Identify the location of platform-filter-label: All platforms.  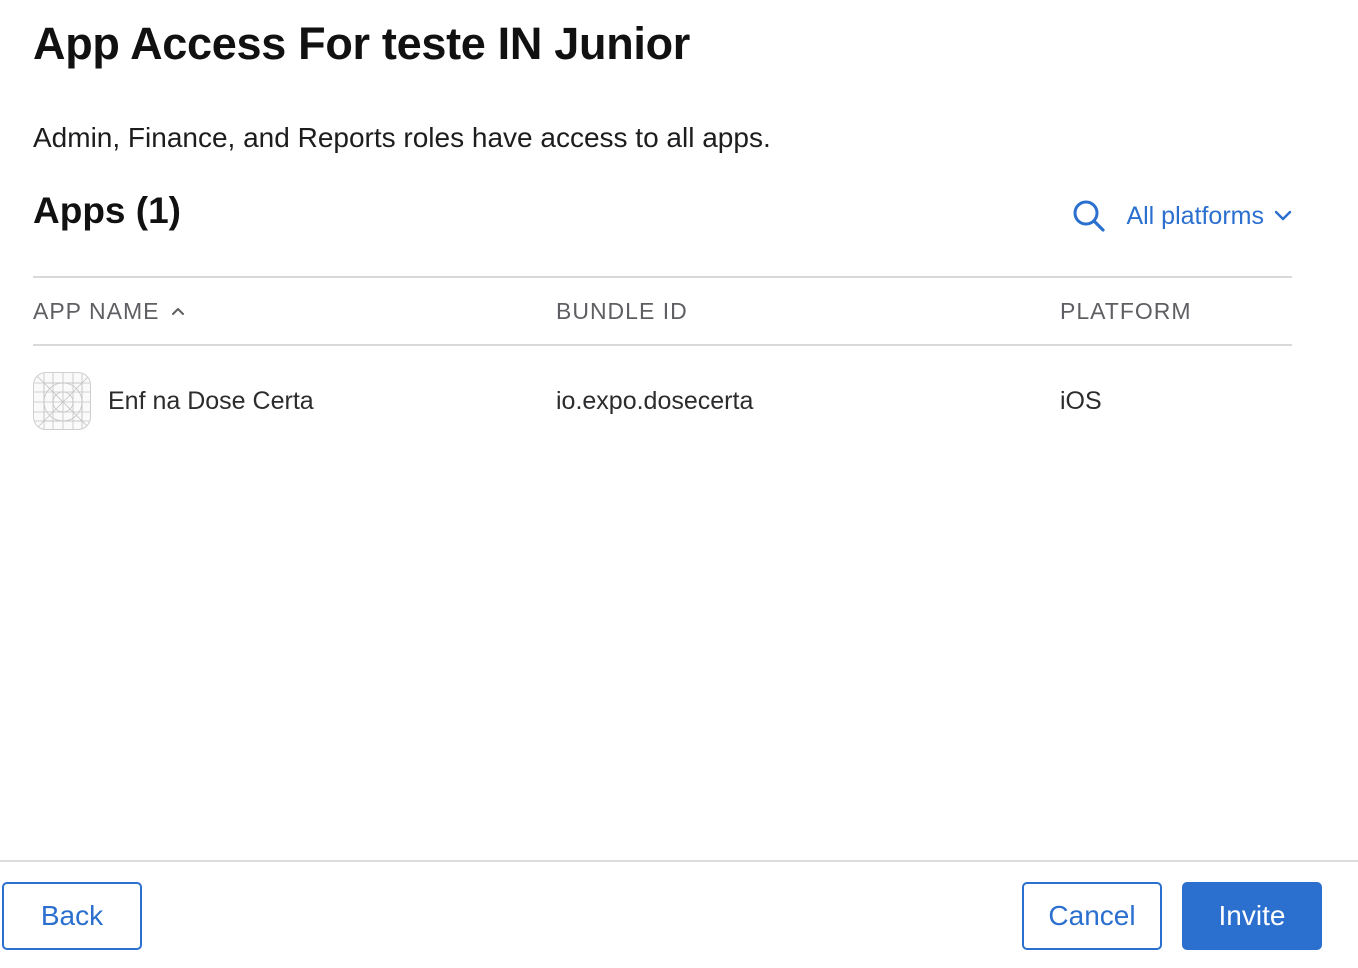
(1195, 215).